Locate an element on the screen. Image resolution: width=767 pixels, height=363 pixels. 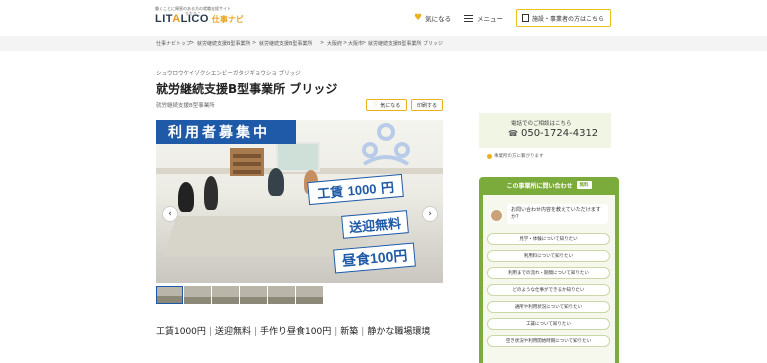
hamburger-icon is located at coordinates (468, 18).